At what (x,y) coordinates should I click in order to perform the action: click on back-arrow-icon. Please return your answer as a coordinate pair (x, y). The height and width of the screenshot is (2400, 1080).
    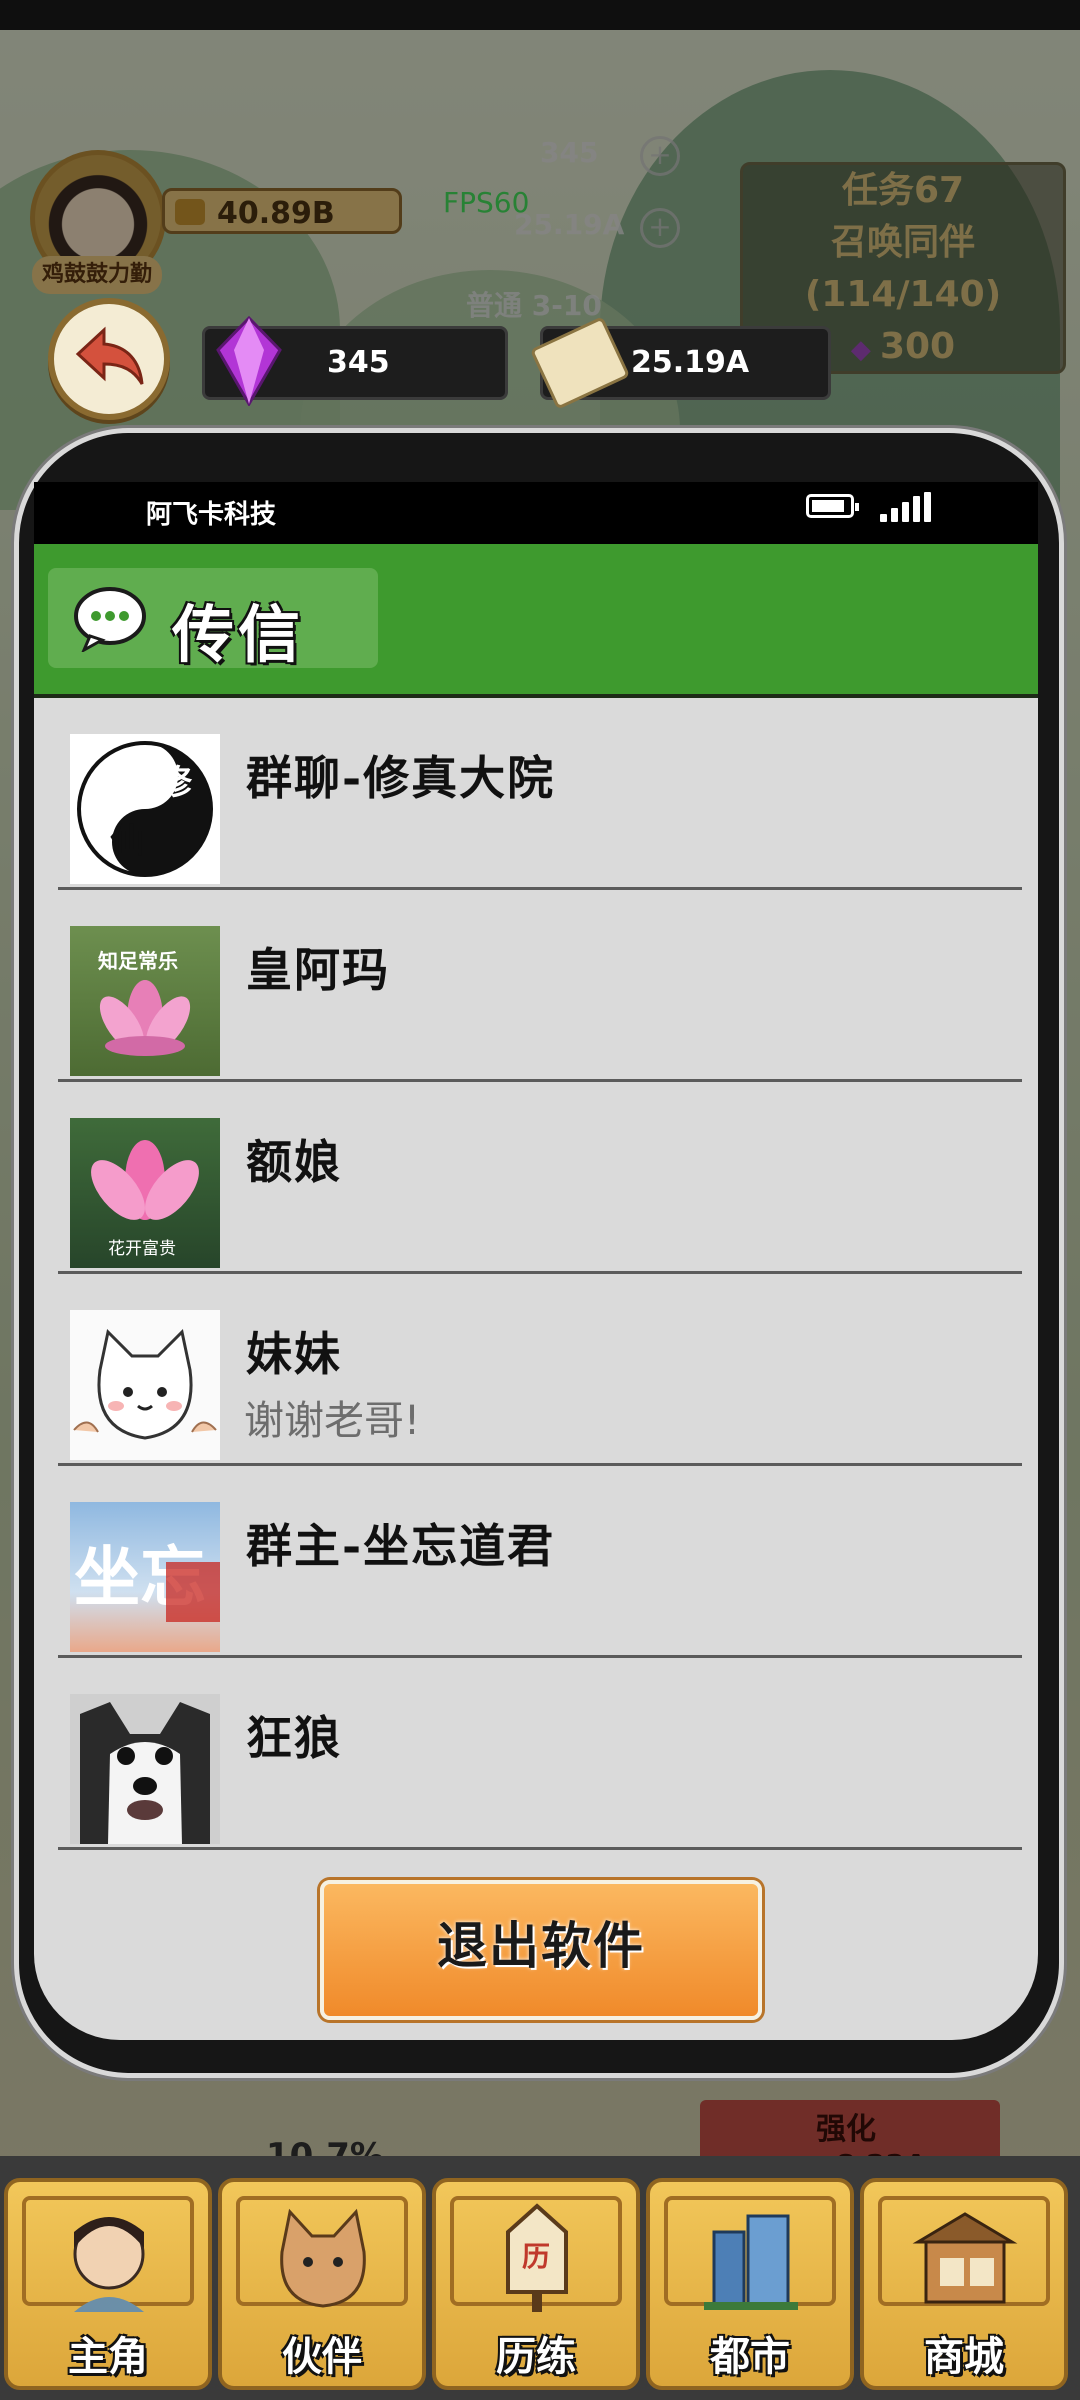
    Looking at the image, I should click on (109, 355).